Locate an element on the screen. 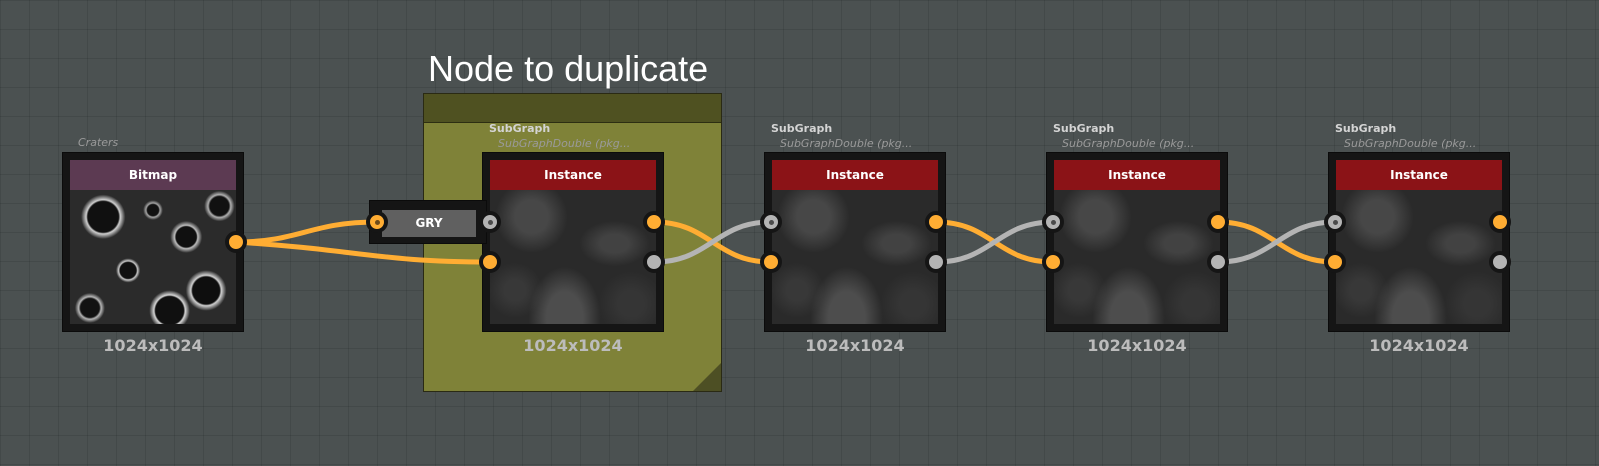 This screenshot has width=1599, height=466. instance1-title: SubGraph is located at coordinates (520, 128).